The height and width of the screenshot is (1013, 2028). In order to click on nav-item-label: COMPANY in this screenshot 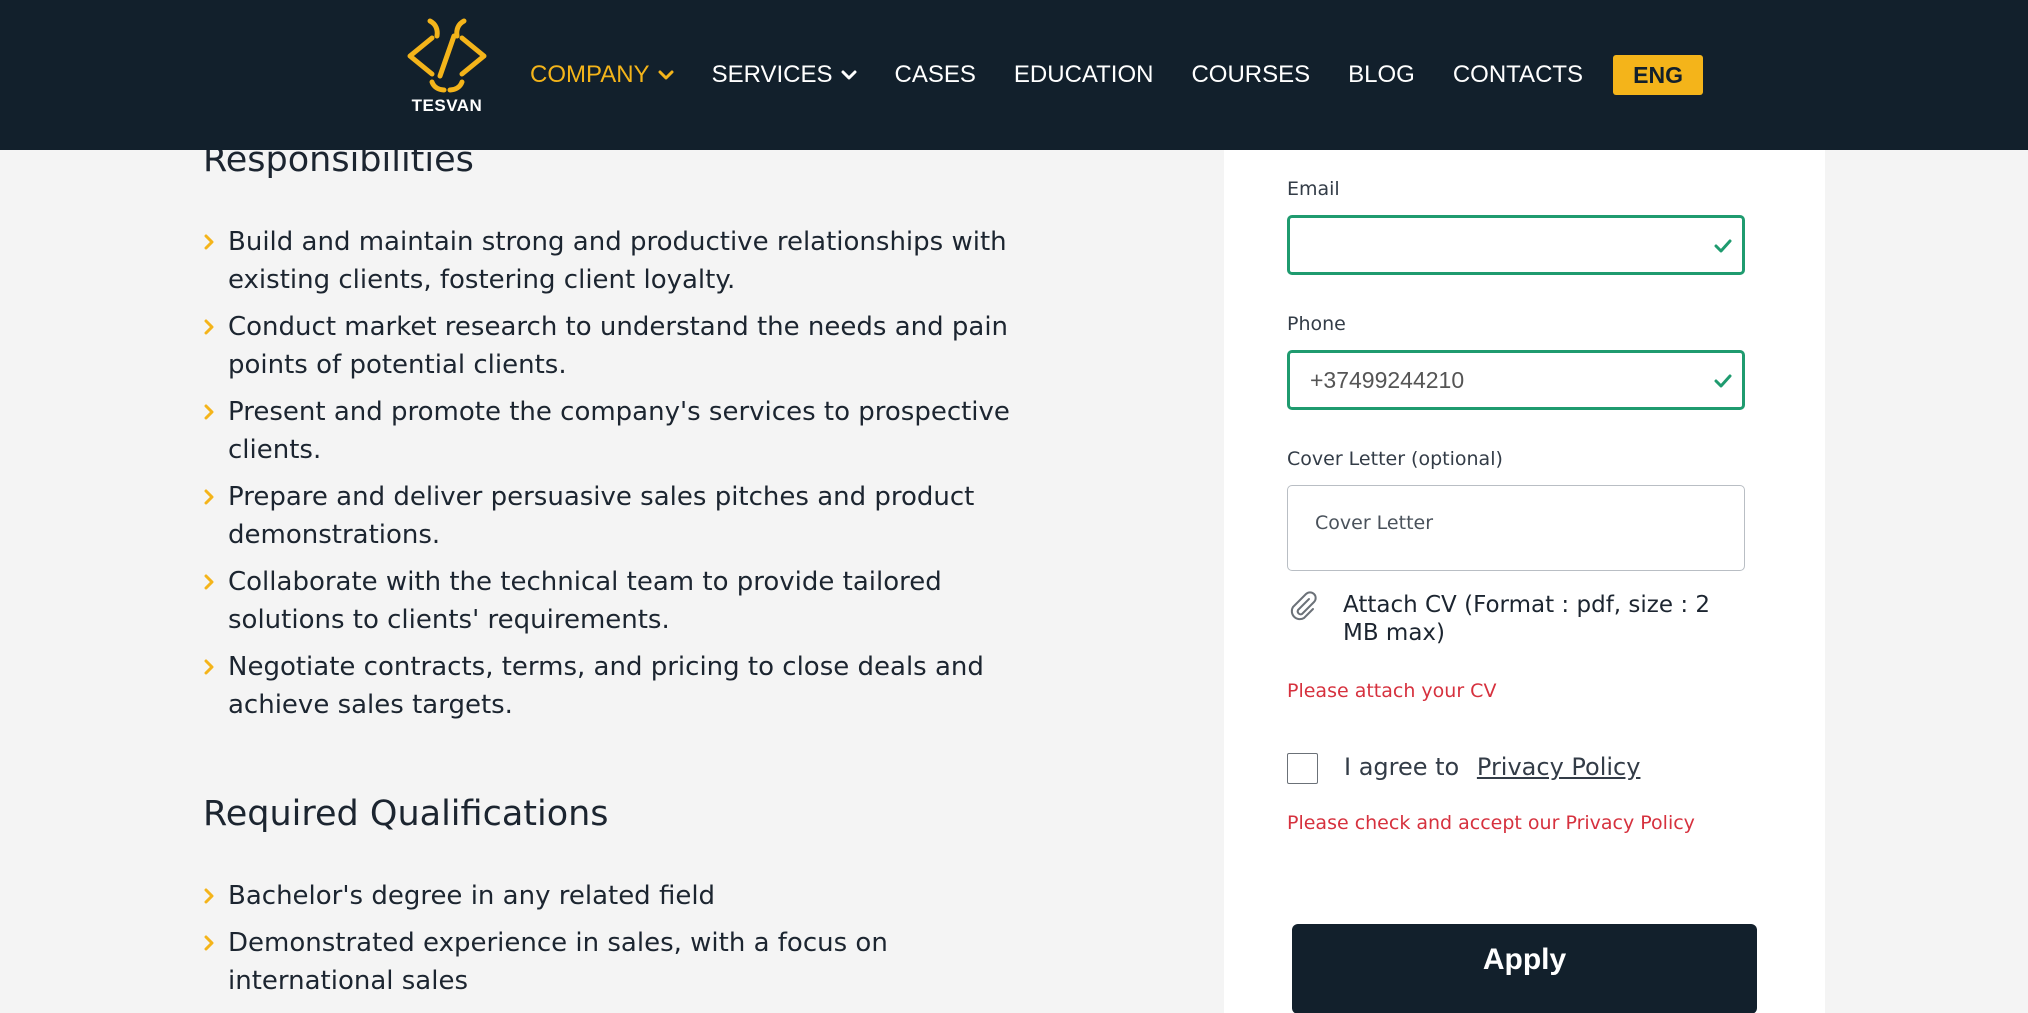, I will do `click(590, 74)`.